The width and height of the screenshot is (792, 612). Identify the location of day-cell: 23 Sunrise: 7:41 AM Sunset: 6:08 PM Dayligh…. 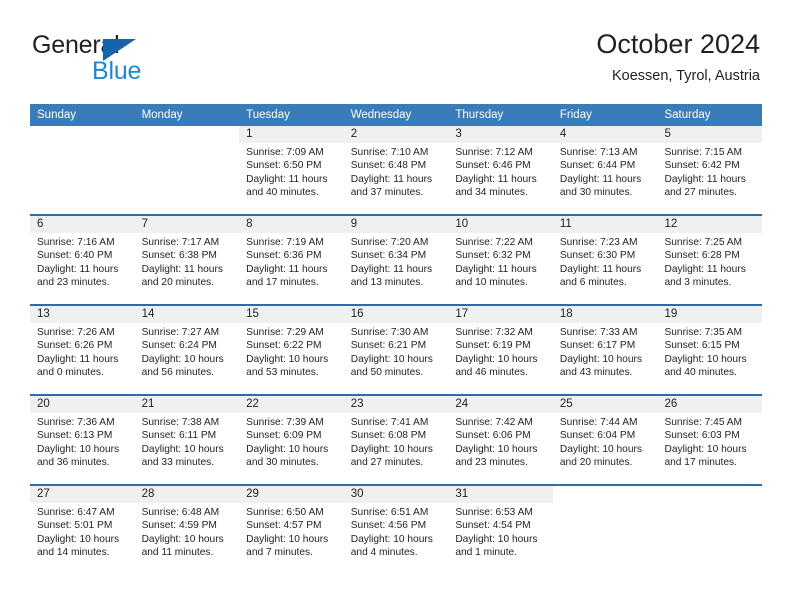
(396, 440).